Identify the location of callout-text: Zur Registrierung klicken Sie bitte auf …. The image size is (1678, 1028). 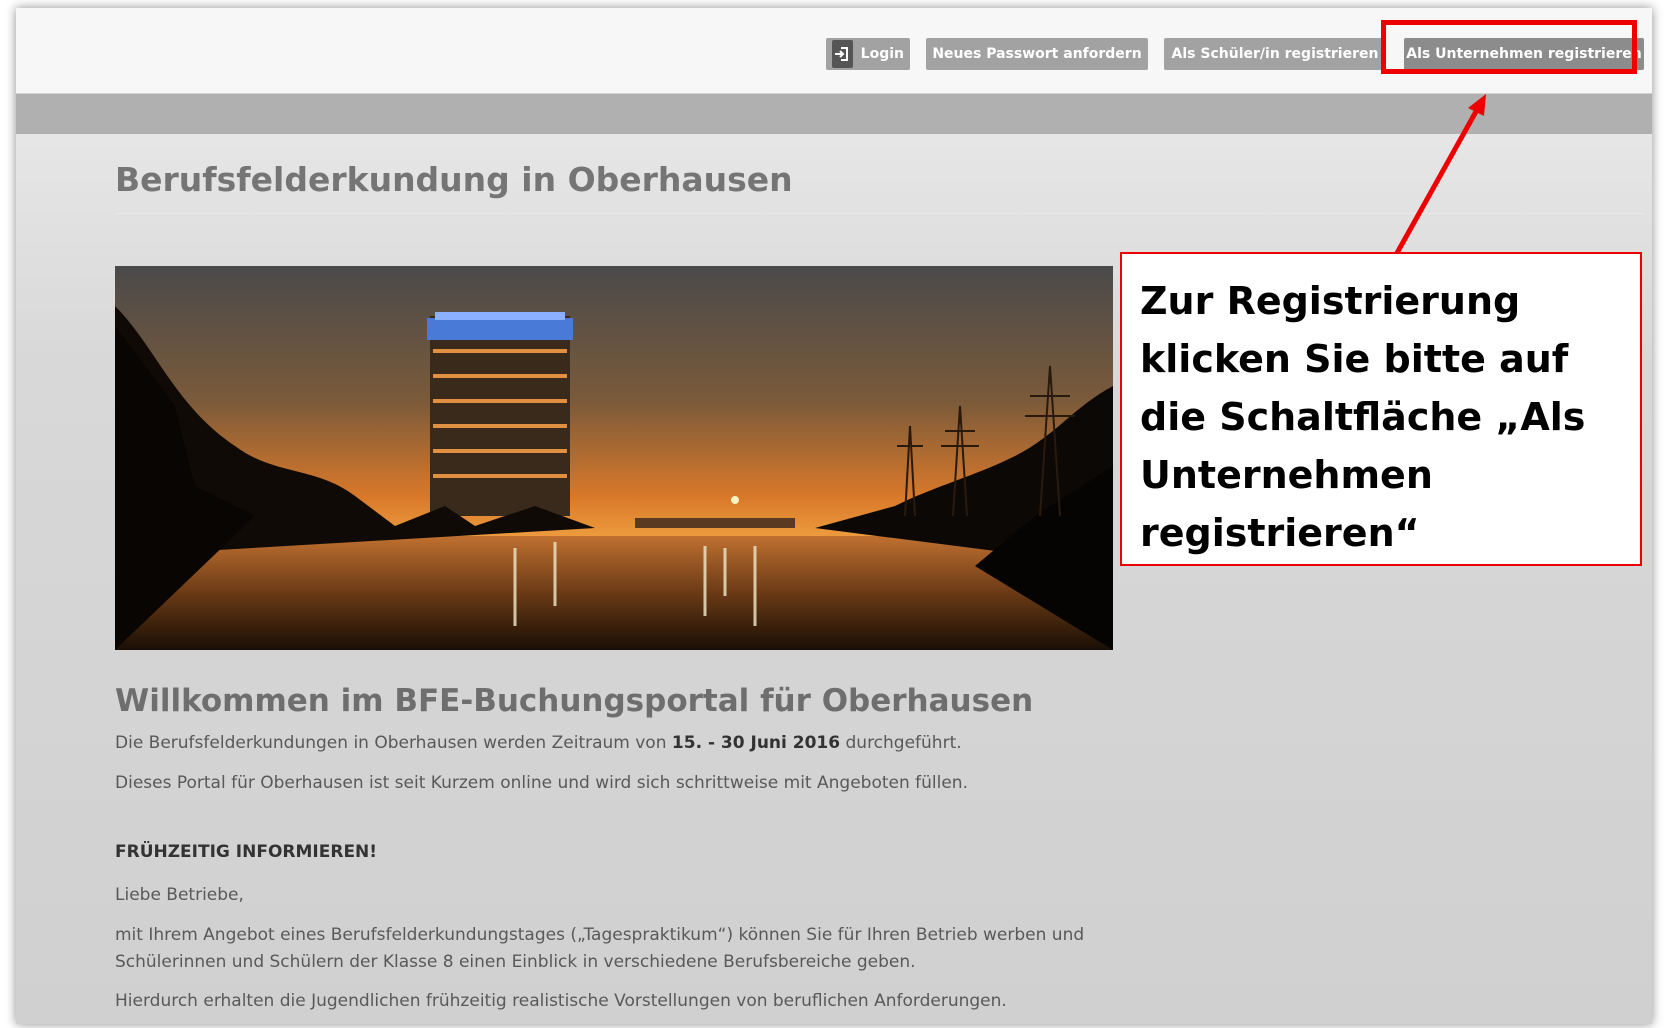
(1363, 417).